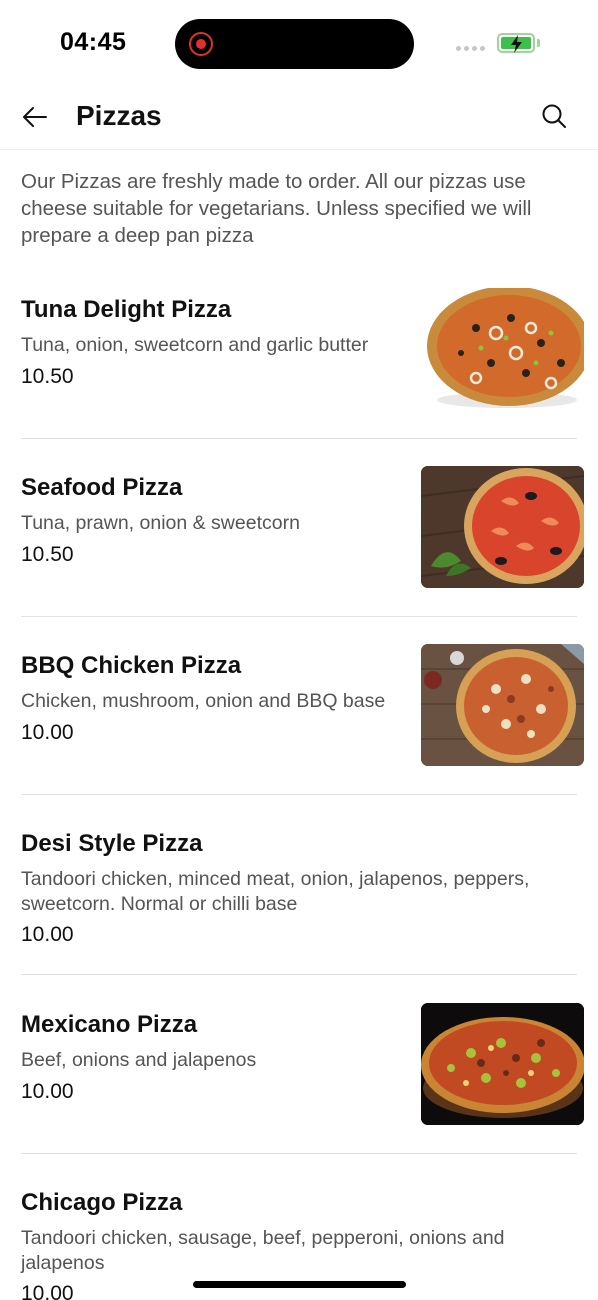  Describe the element at coordinates (502, 527) in the screenshot. I see `seafood-pizza-photo` at that location.